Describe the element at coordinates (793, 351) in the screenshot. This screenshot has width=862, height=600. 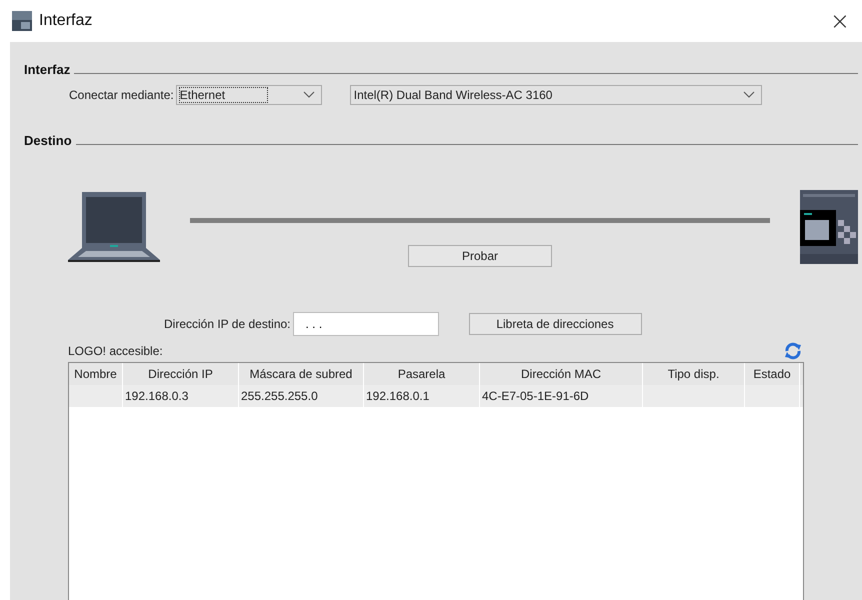
I see `refresh-icon` at that location.